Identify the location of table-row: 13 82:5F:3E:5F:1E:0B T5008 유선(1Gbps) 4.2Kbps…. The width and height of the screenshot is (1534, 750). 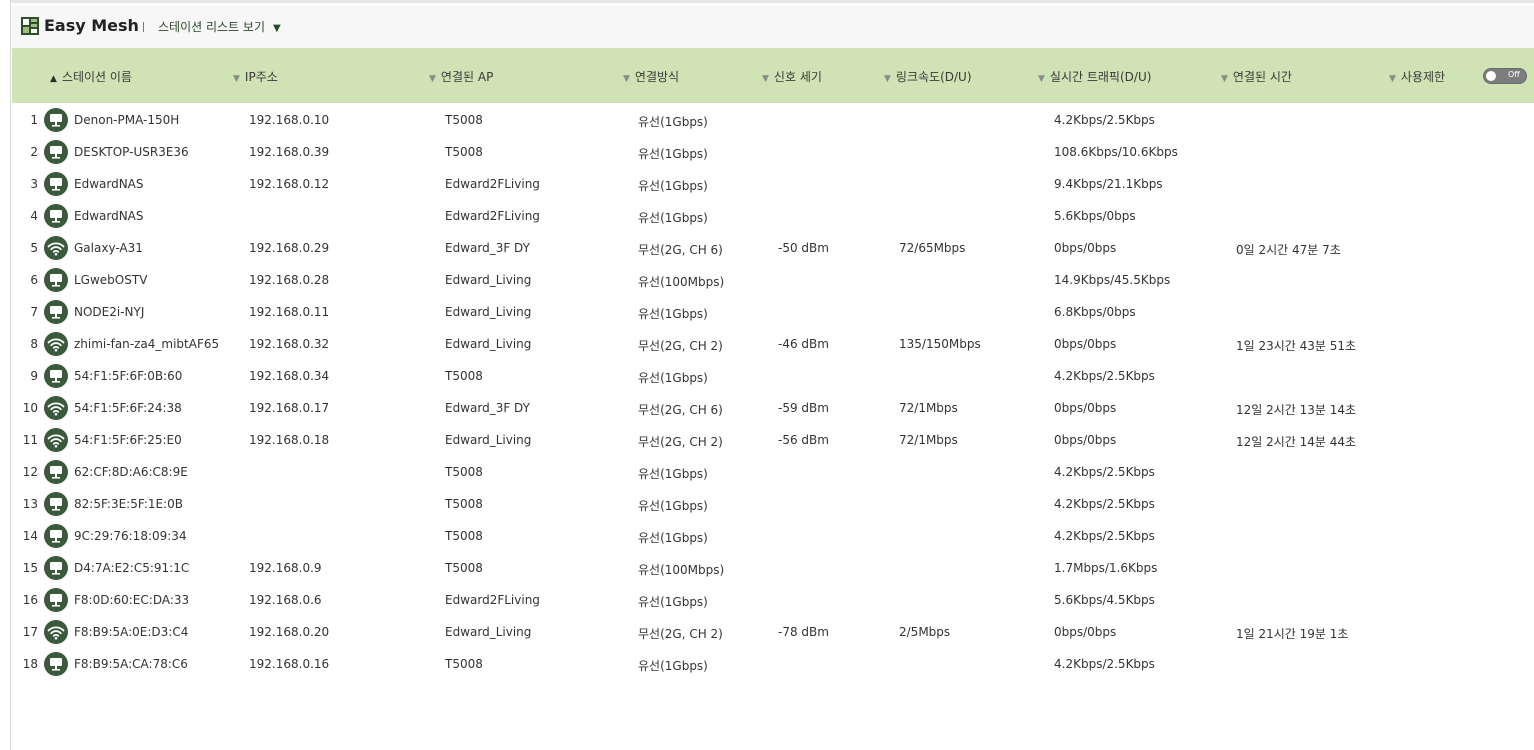
(773, 504).